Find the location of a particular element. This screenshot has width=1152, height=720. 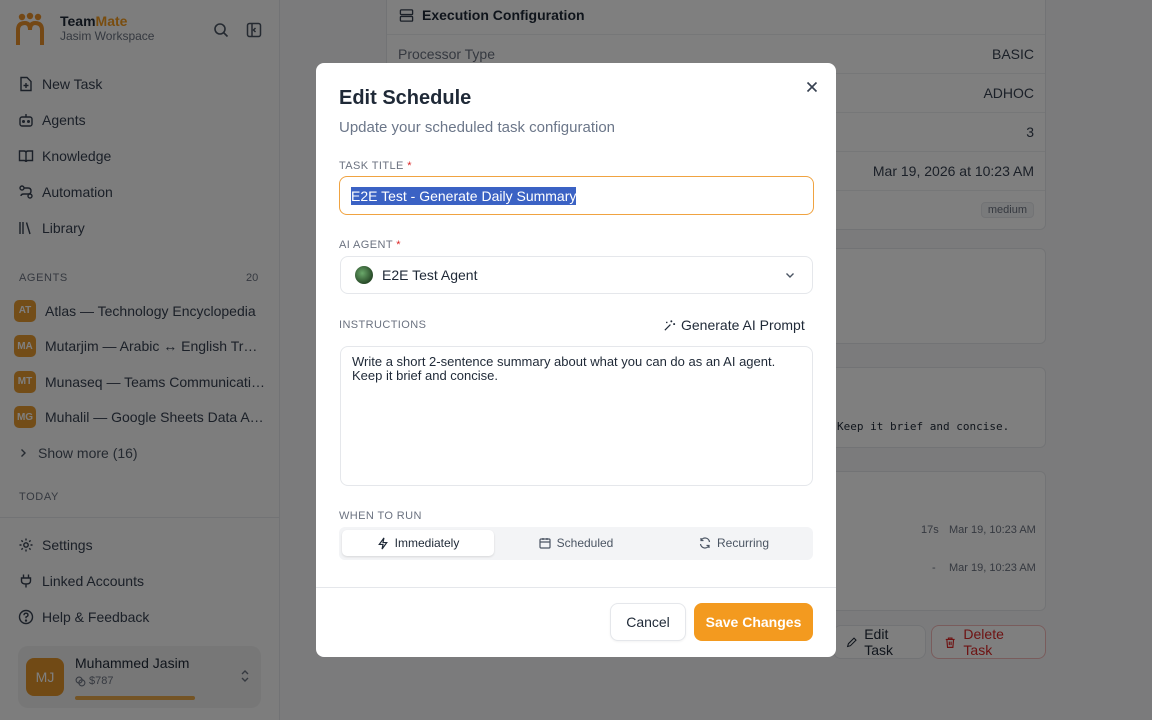

cancel-button: Cancel is located at coordinates (648, 622).